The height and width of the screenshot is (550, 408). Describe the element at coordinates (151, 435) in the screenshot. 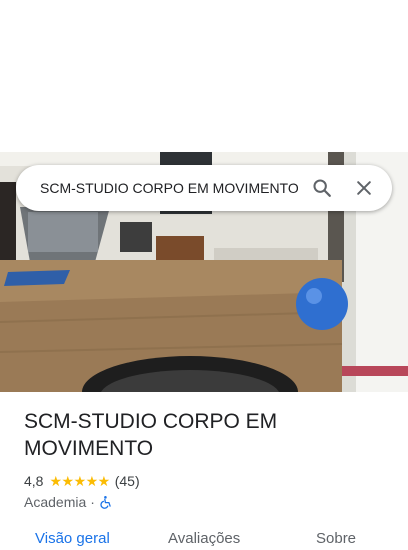

I see `place-title: SCM-STUDIO CORPO EM MOVIMENTO` at that location.